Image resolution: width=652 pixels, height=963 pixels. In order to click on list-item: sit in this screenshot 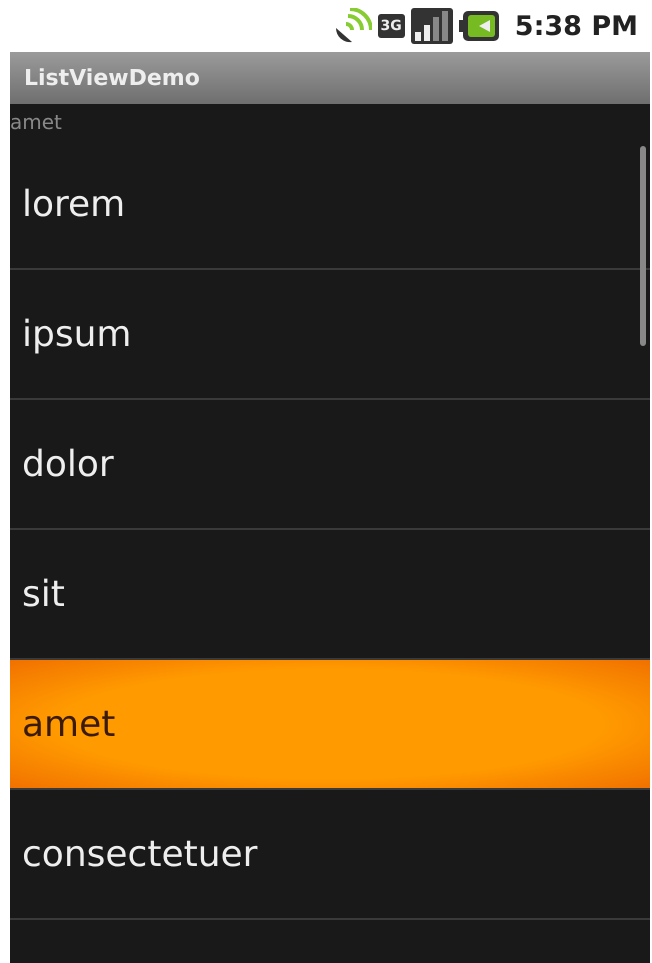, I will do `click(330, 594)`.